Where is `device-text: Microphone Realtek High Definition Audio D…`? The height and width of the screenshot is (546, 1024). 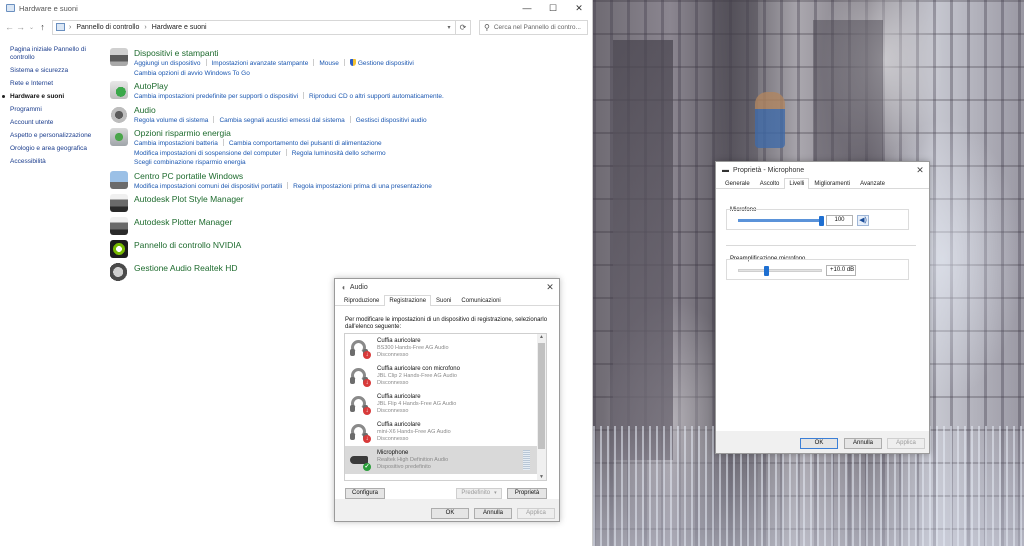
device-text: Microphone Realtek High Definition Audio D… is located at coordinates (412, 460).